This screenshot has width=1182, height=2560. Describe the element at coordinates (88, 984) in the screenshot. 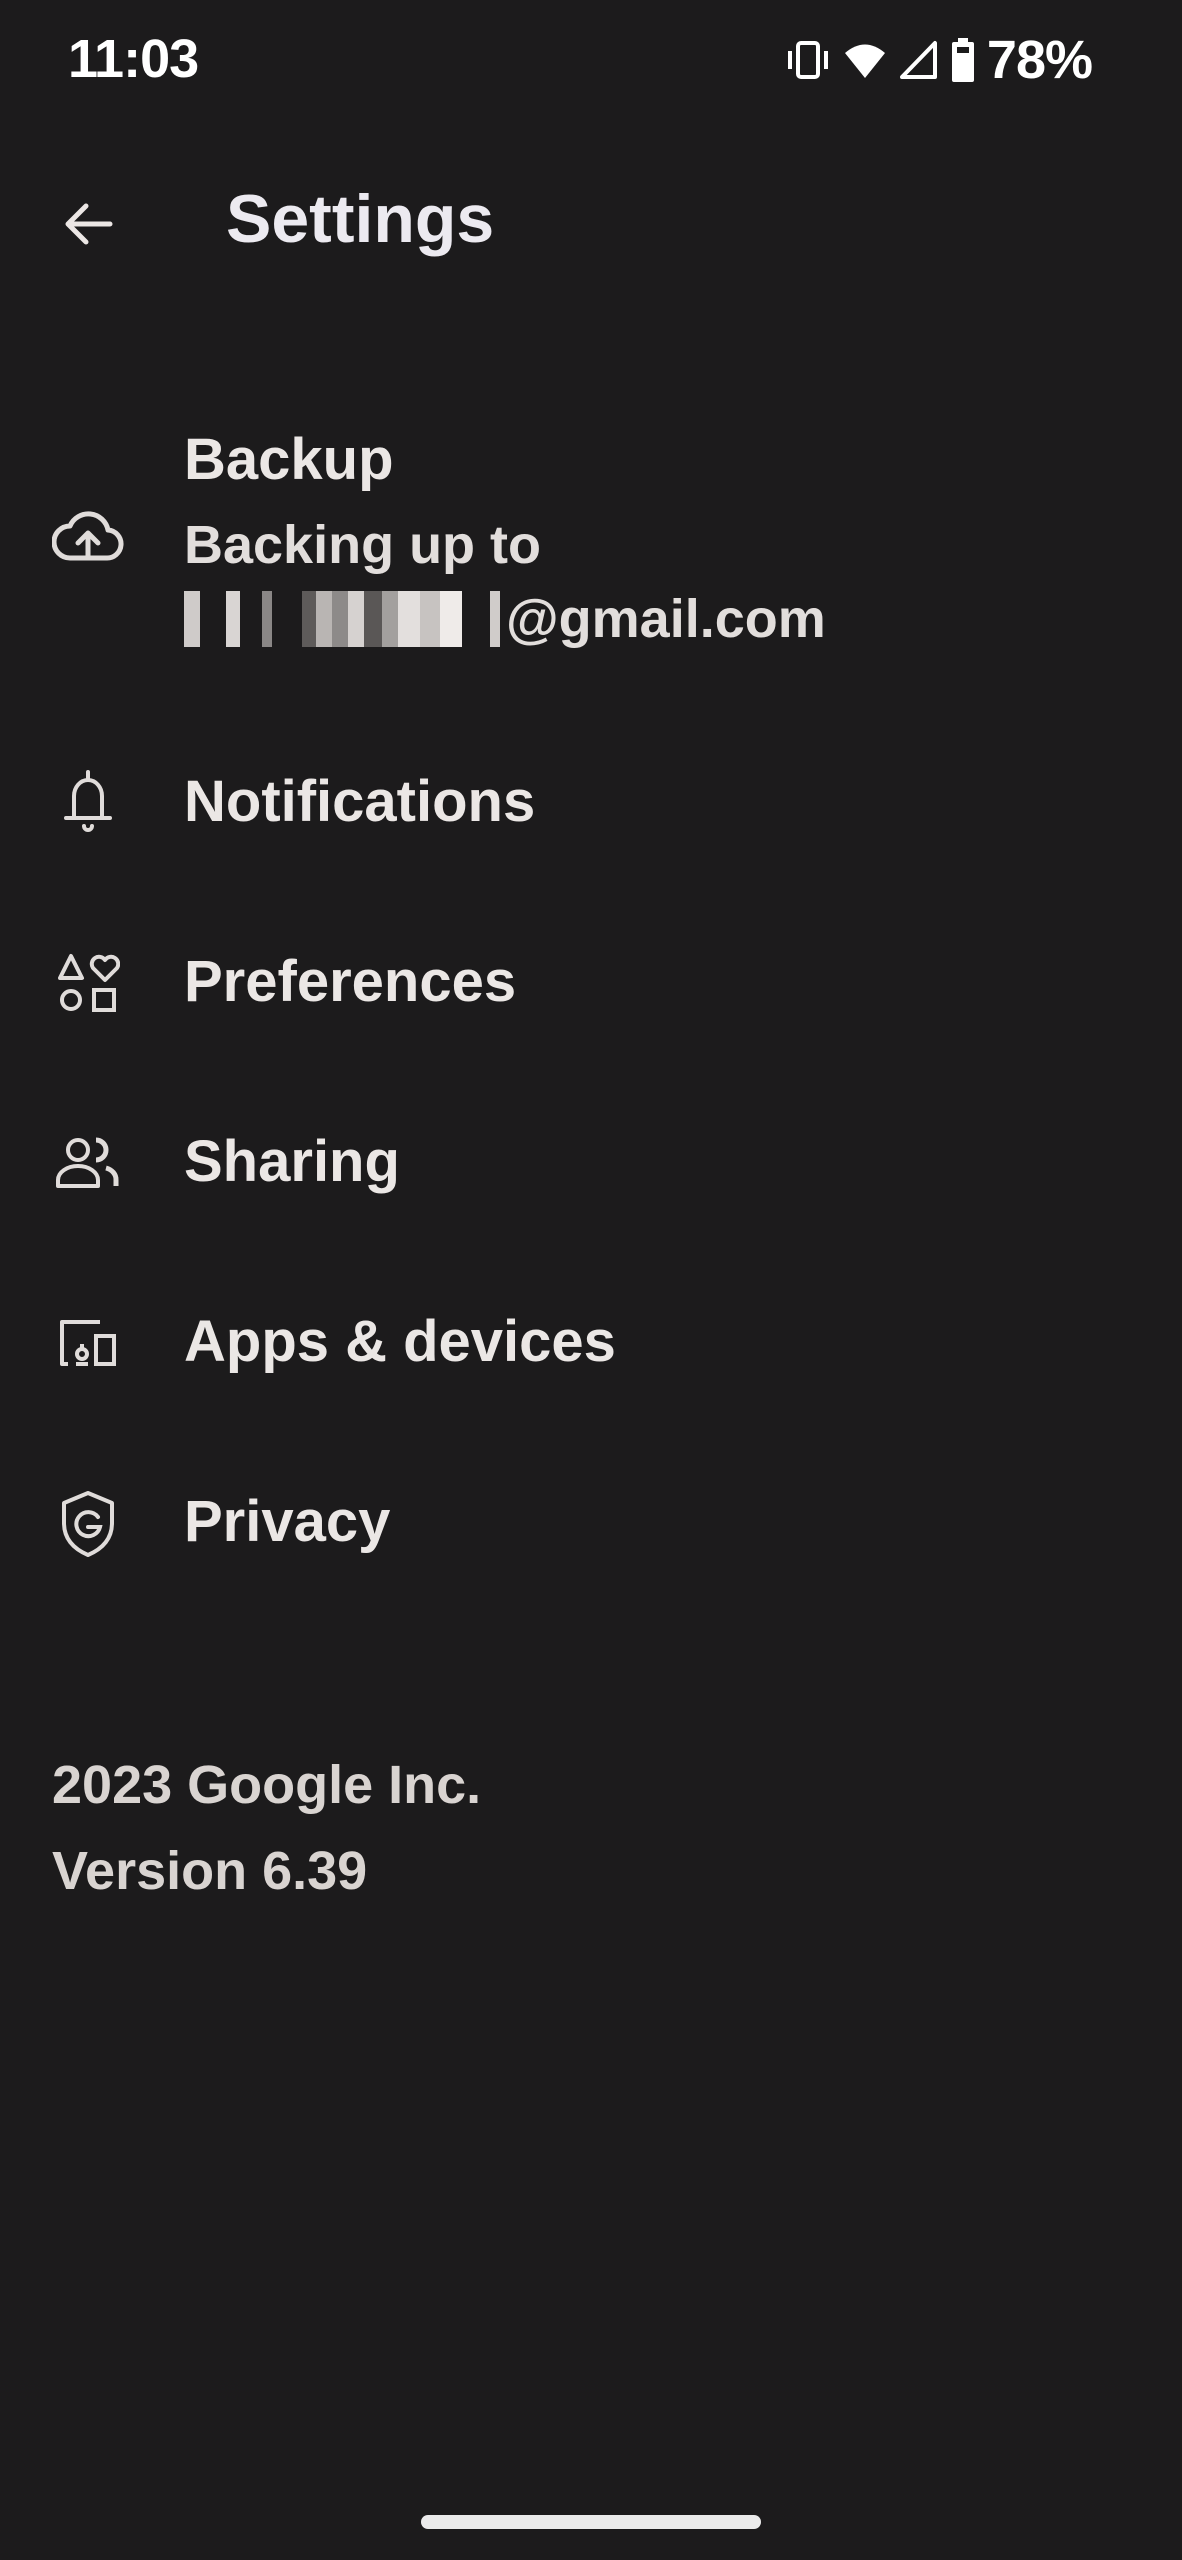

I see `shapes-icon` at that location.